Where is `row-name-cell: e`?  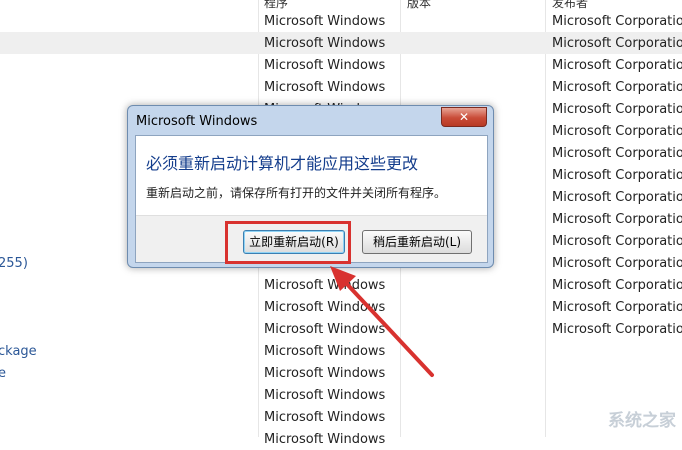
row-name-cell: e is located at coordinates (3, 373).